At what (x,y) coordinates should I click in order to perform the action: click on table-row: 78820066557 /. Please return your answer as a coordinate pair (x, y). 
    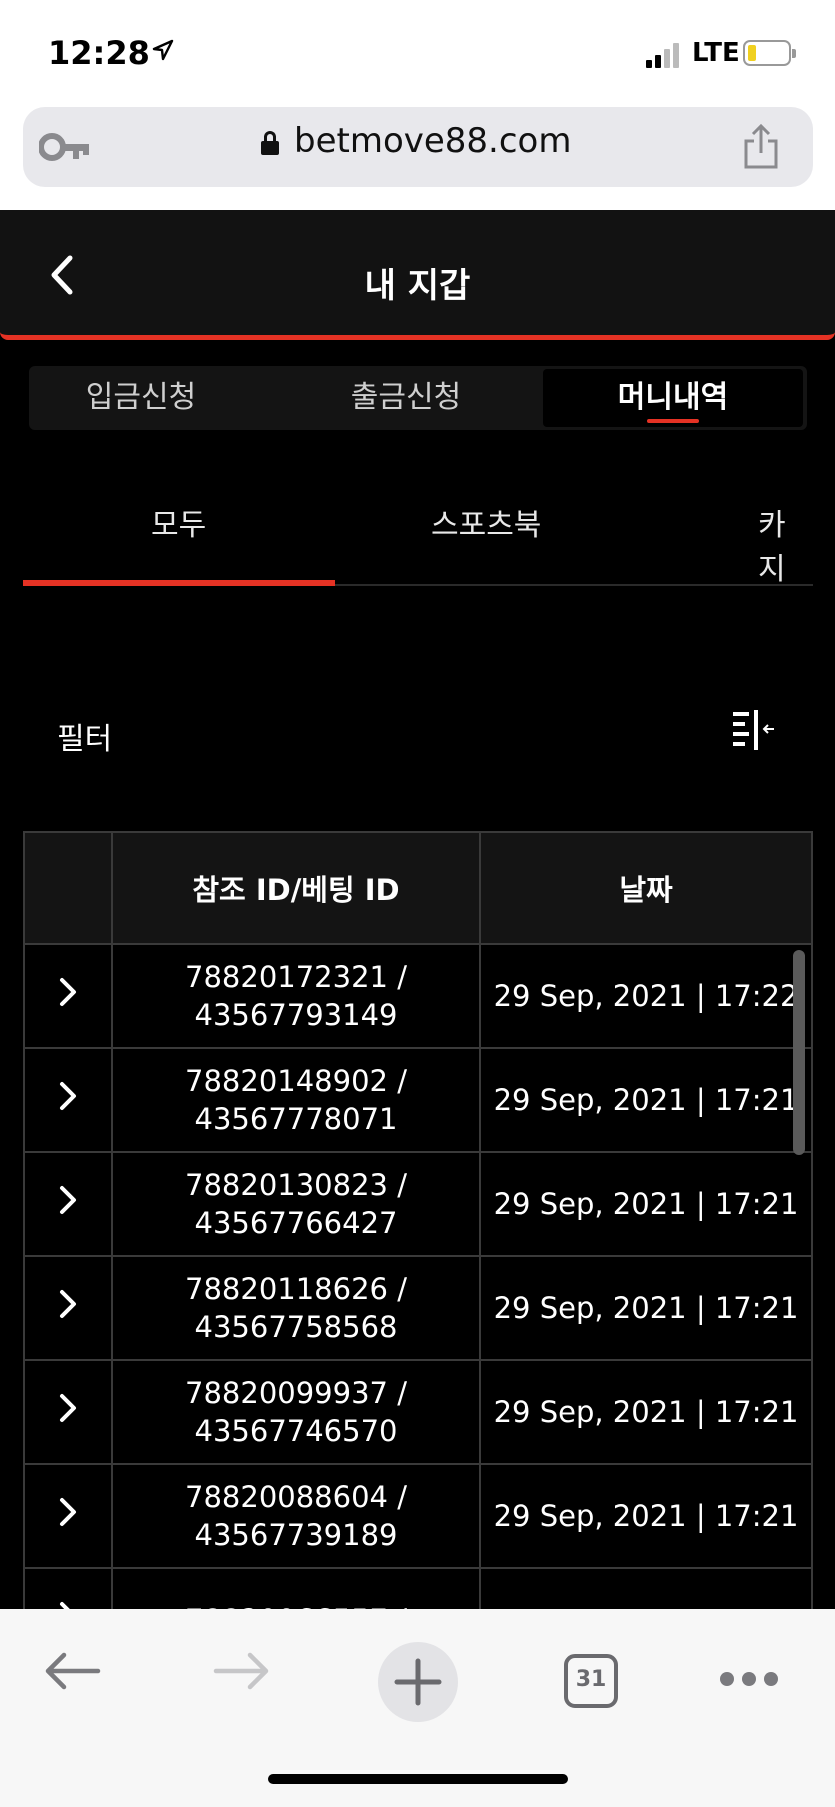
    Looking at the image, I should click on (418, 1588).